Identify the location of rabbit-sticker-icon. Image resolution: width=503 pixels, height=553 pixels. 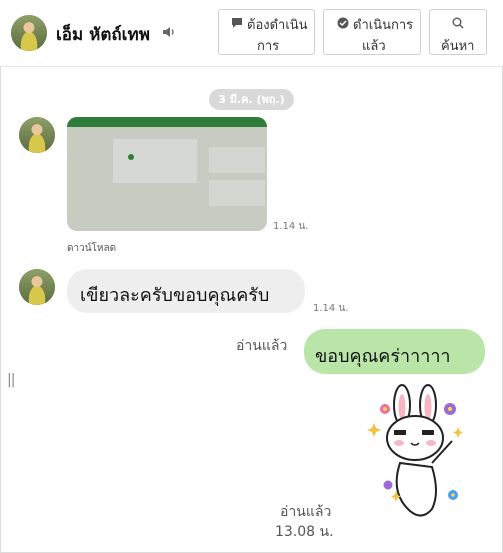
(415, 453).